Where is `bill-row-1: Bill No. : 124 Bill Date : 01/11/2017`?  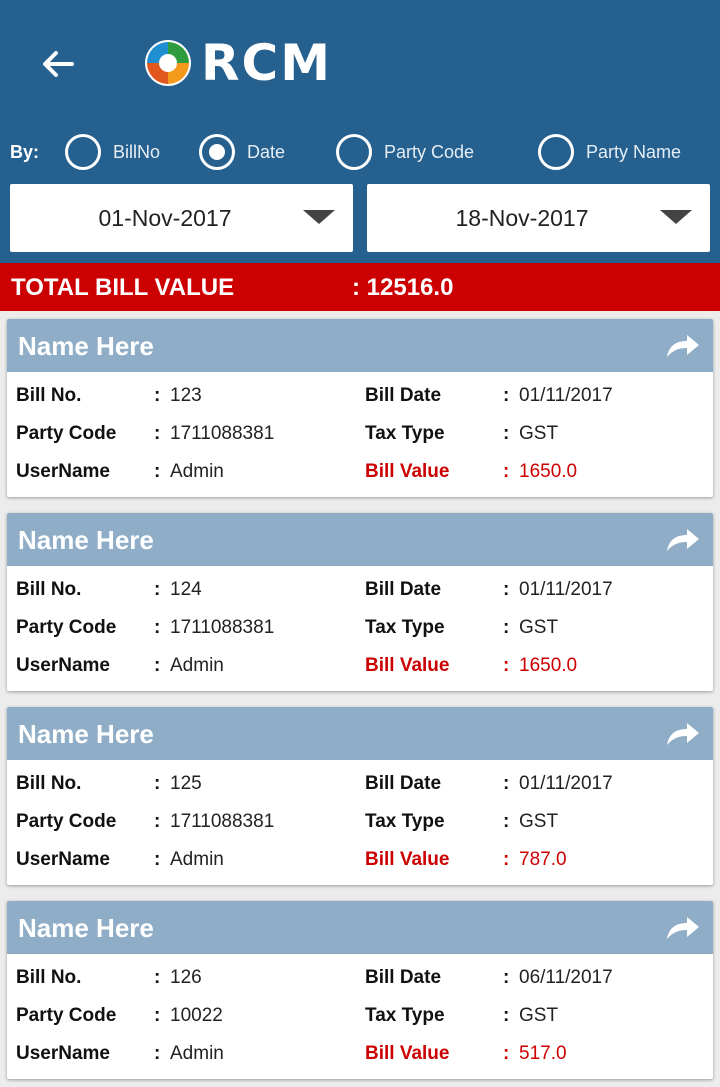
bill-row-1: Bill No. : 124 Bill Date : 01/11/2017 is located at coordinates (361, 594).